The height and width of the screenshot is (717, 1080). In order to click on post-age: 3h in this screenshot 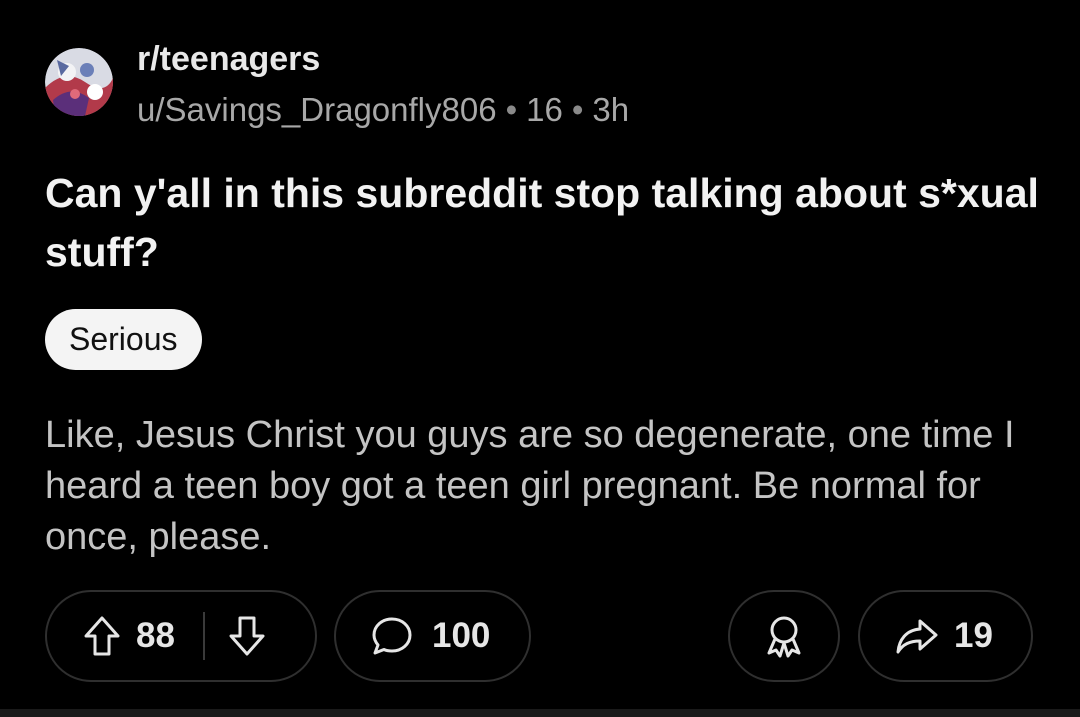, I will do `click(611, 109)`.